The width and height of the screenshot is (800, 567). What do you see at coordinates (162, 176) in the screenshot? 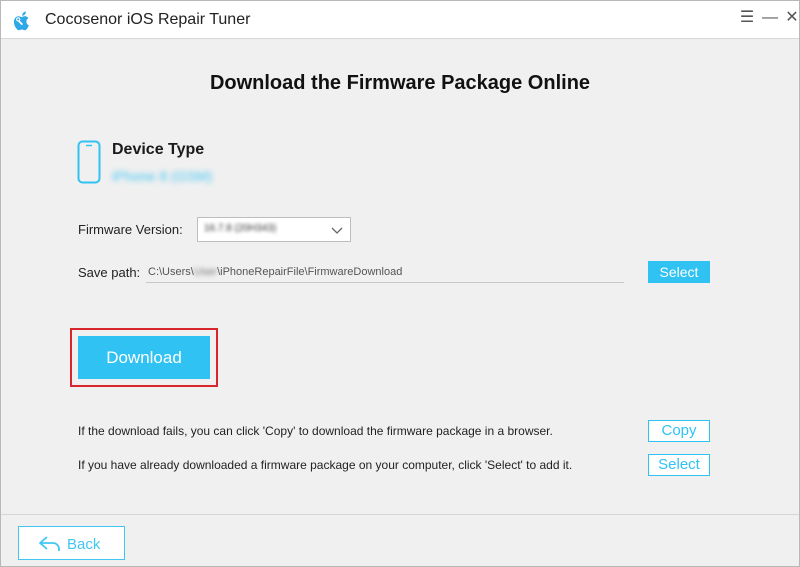
I see `device-type-value: iPhone 8 (GSM)` at bounding box center [162, 176].